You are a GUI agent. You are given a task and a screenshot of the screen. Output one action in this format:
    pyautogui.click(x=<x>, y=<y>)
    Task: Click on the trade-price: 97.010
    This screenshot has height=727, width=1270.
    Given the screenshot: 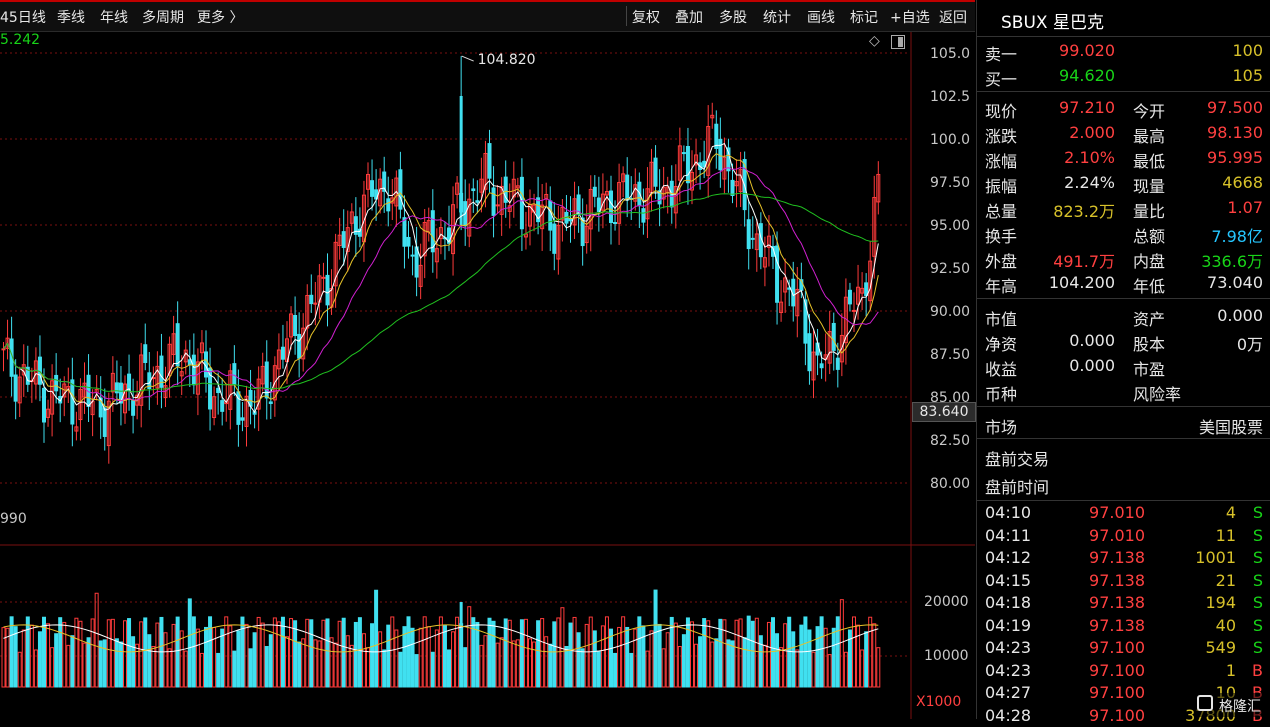 What is the action you would take?
    pyautogui.click(x=1117, y=512)
    